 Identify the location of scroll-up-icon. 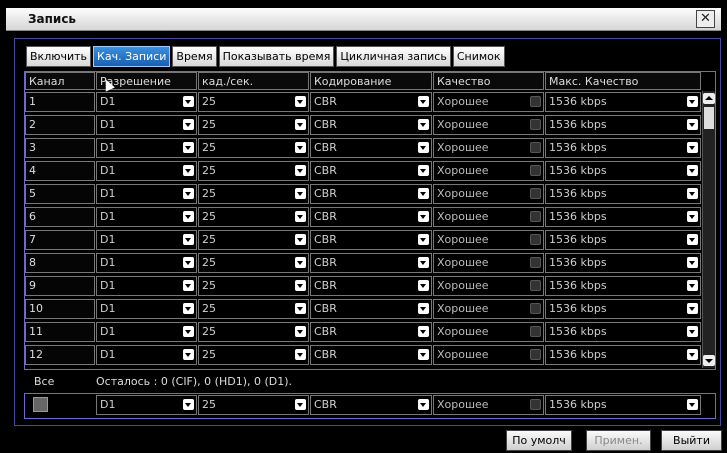
(709, 98).